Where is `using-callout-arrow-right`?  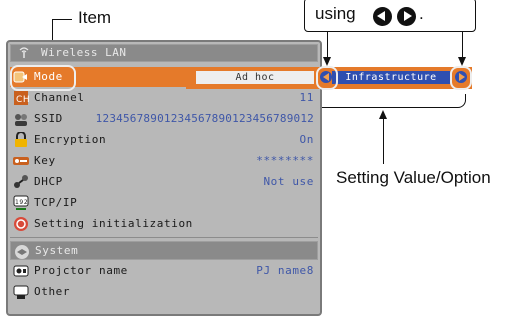
using-callout-arrow-right is located at coordinates (462, 61).